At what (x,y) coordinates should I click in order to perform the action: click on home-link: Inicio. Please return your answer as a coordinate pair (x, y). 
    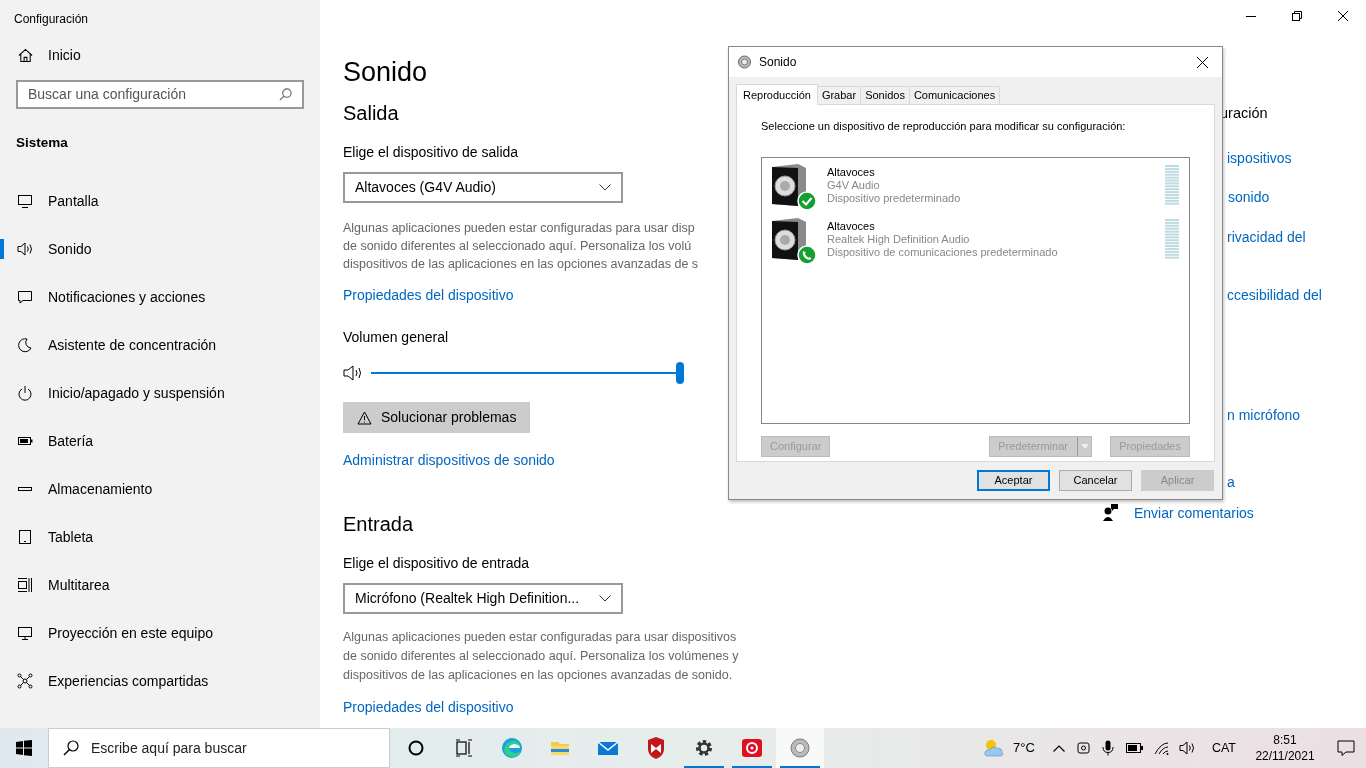
    Looking at the image, I should click on (64, 55).